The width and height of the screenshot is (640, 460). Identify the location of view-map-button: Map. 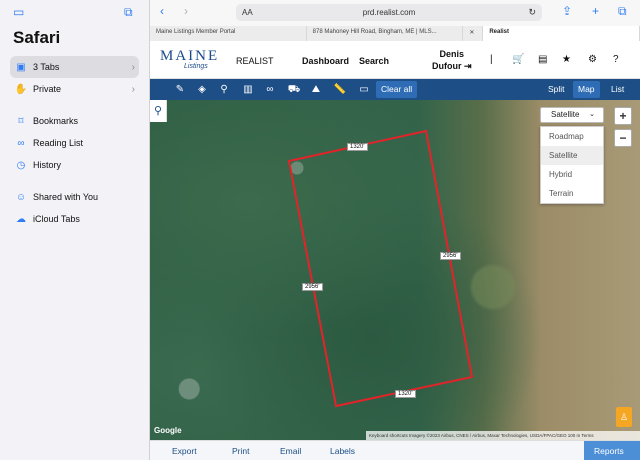
(586, 89).